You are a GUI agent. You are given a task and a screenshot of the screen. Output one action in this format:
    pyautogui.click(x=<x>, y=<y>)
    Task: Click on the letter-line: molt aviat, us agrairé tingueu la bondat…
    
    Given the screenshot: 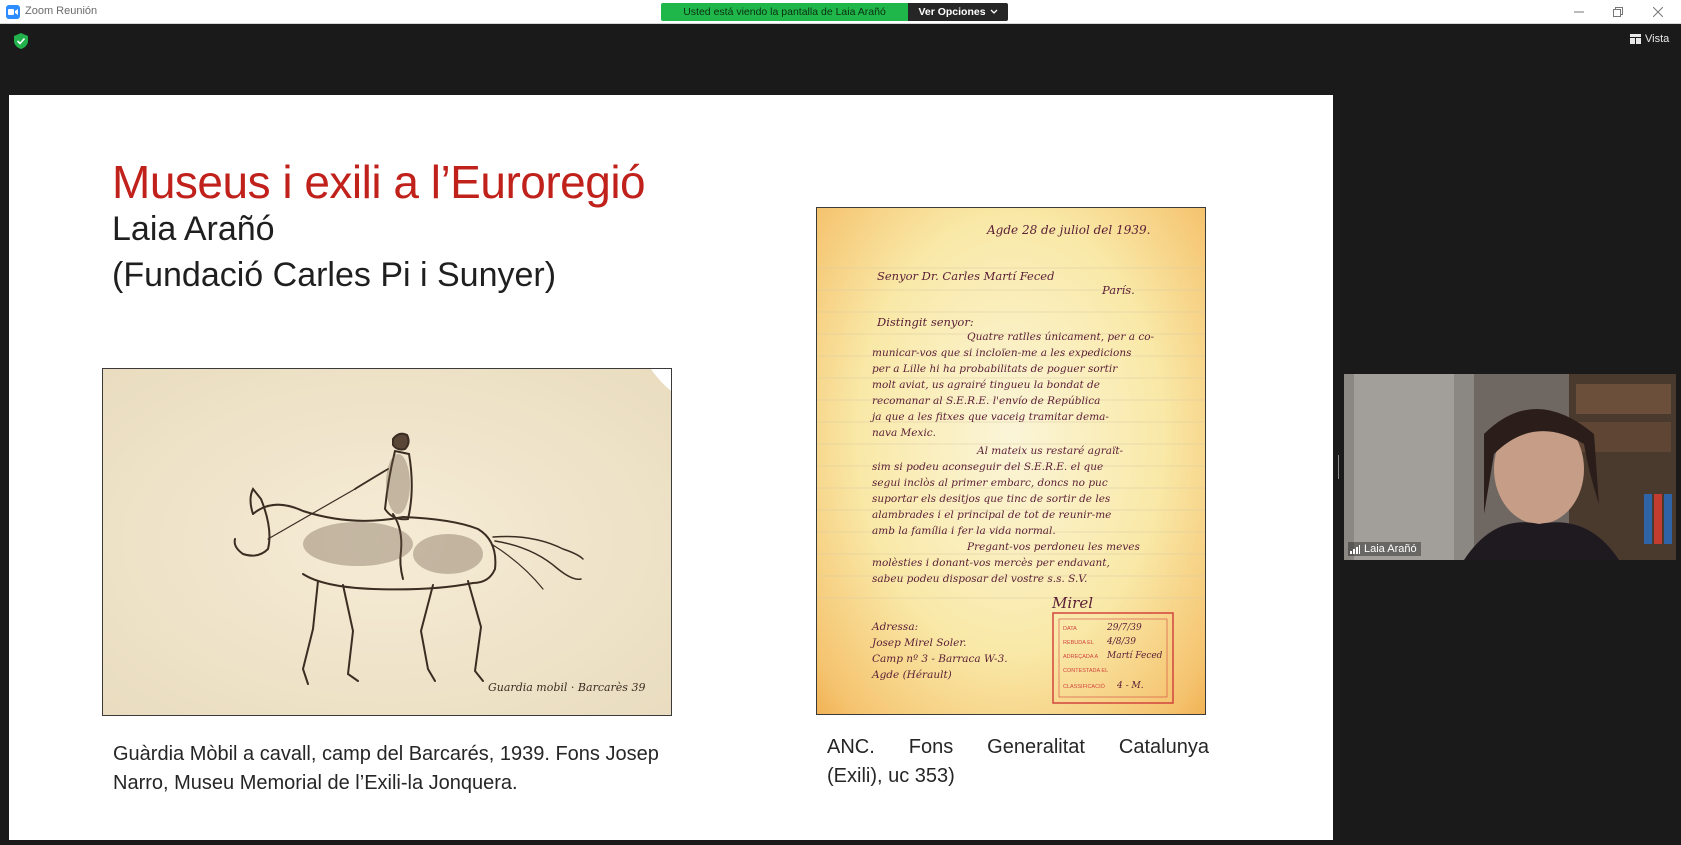 What is the action you would take?
    pyautogui.click(x=986, y=385)
    